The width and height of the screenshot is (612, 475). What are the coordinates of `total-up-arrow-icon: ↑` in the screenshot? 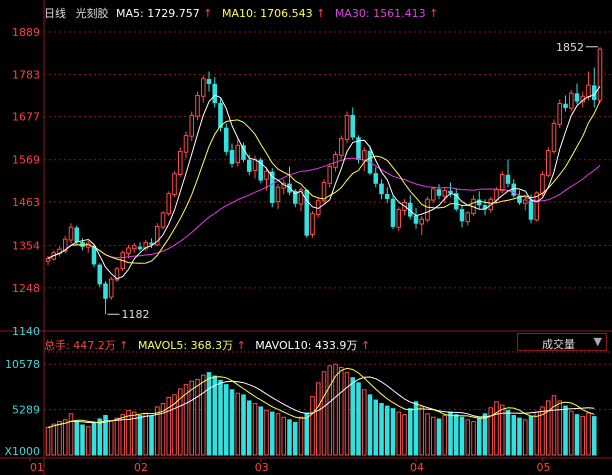 It's located at (124, 345).